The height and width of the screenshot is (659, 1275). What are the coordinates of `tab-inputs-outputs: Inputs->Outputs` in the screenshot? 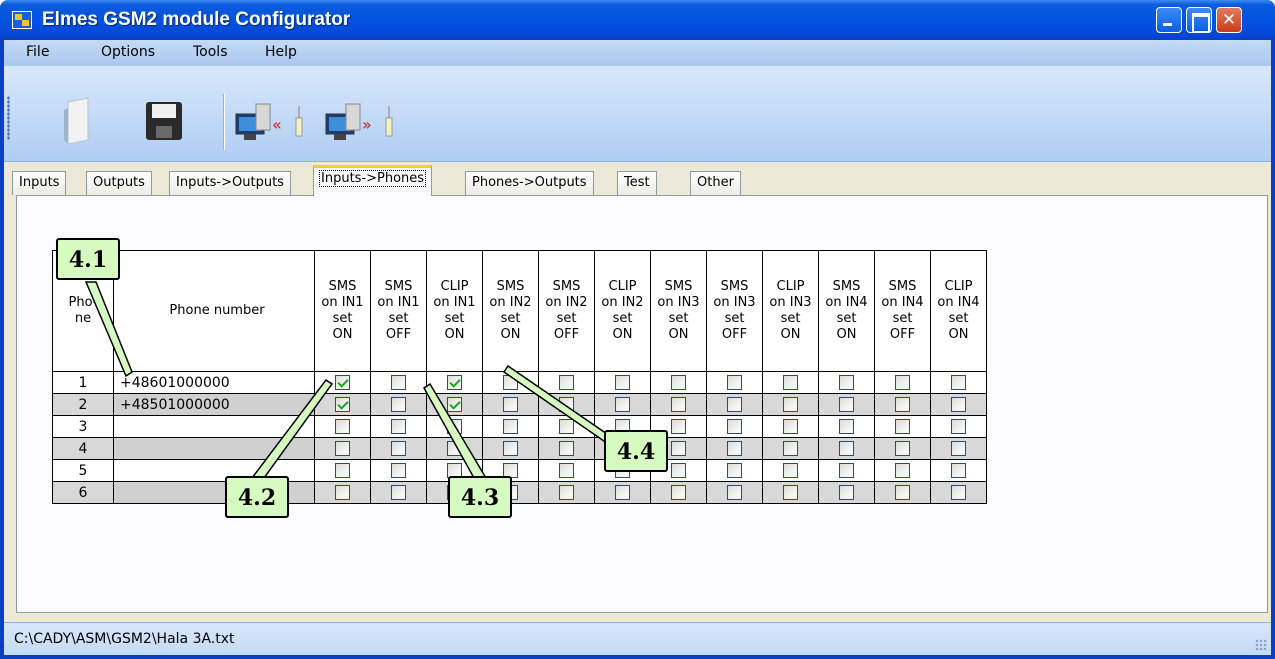 It's located at (230, 183).